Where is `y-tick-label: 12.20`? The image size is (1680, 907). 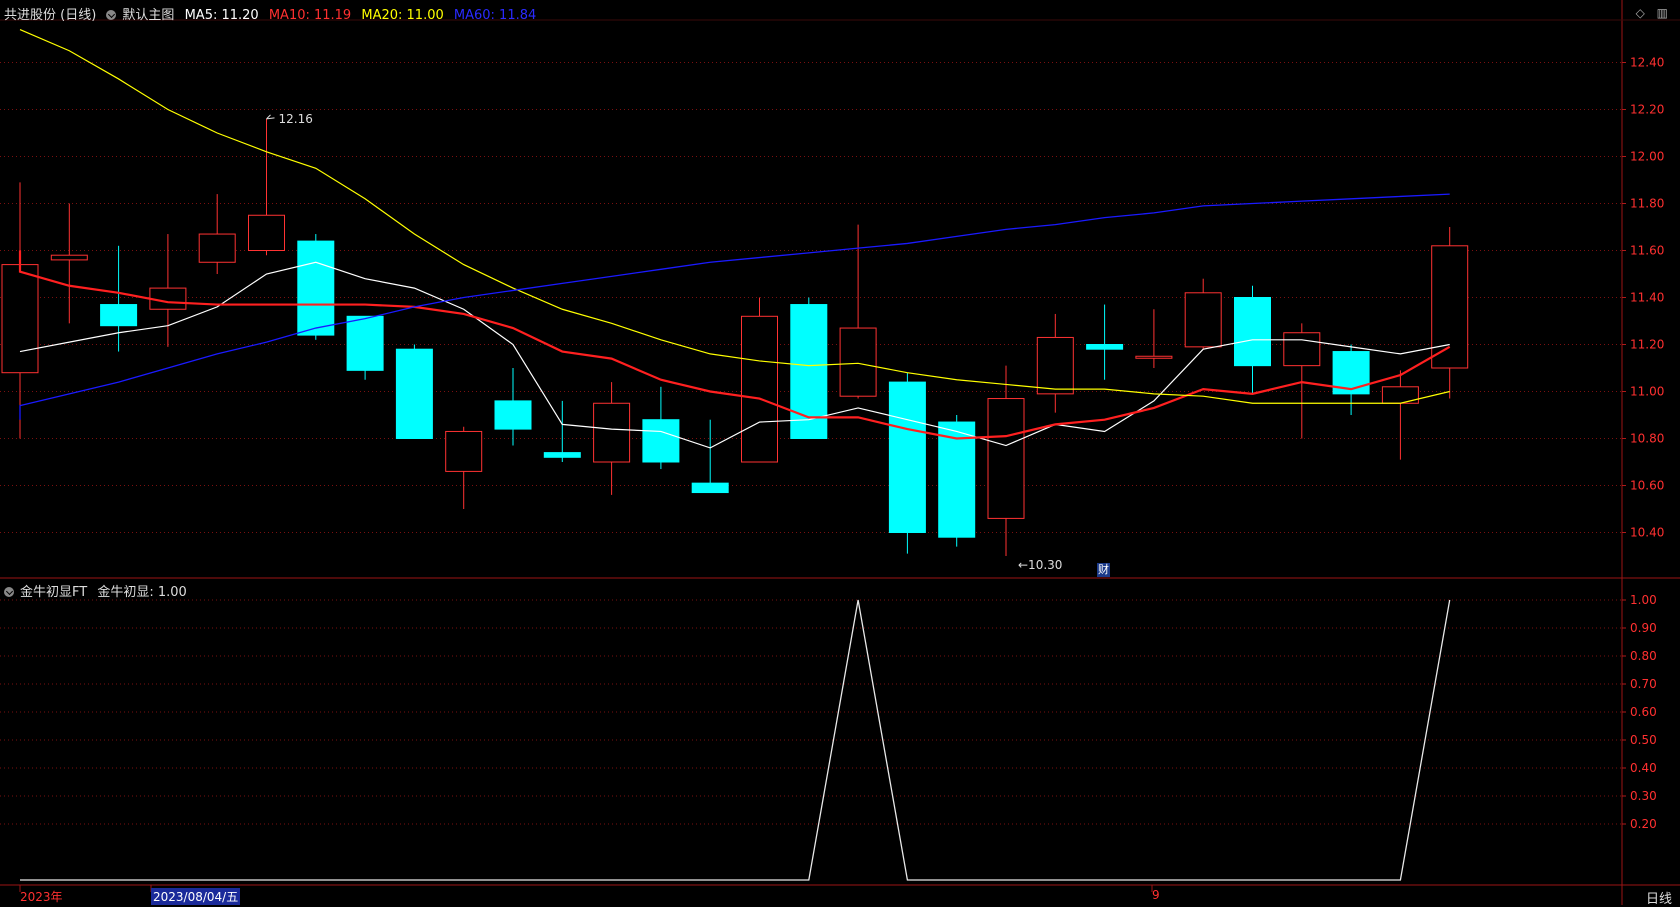 y-tick-label: 12.20 is located at coordinates (1647, 110).